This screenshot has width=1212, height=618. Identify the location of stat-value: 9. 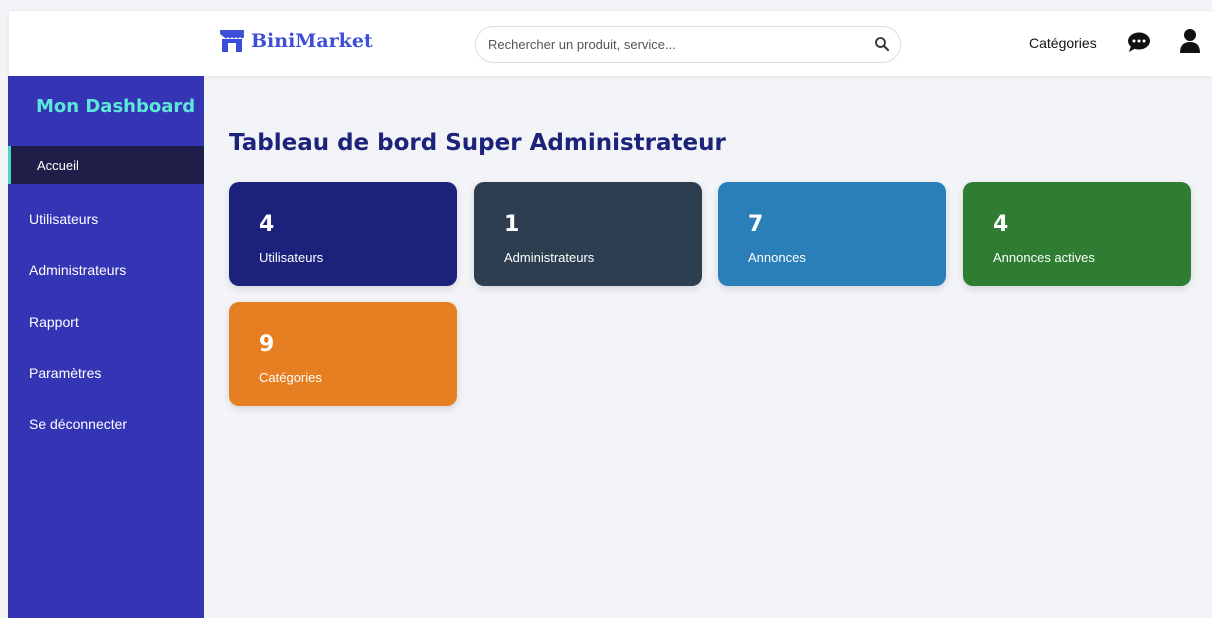
(267, 344).